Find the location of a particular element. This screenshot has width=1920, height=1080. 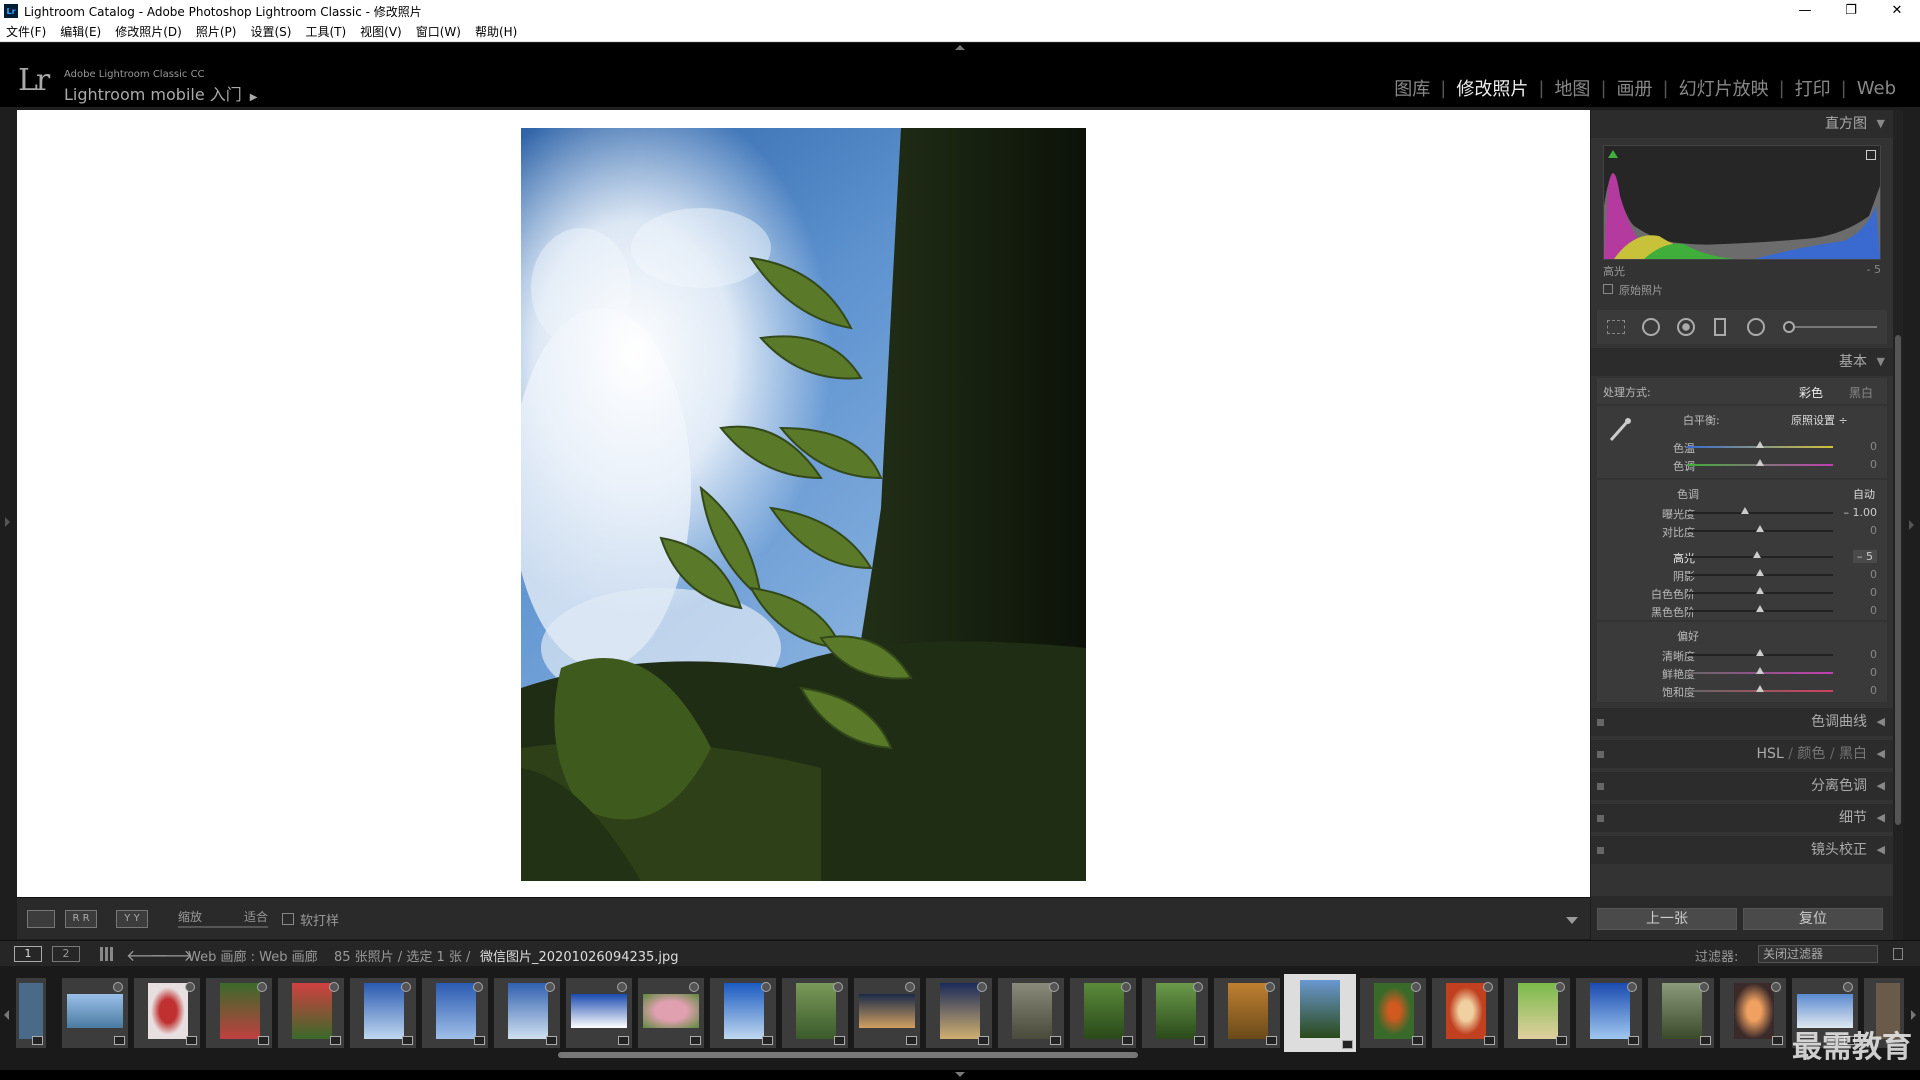

grid-icon is located at coordinates (107, 954).